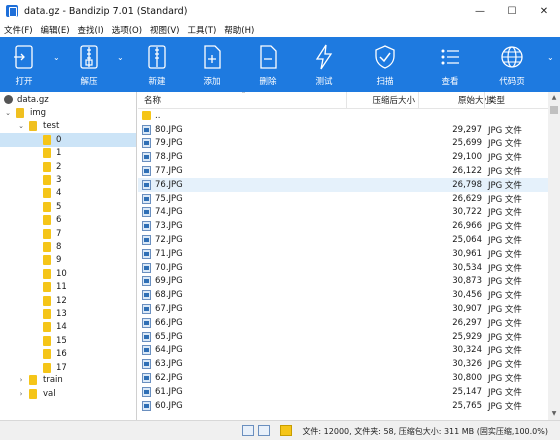 This screenshot has width=560, height=440. Describe the element at coordinates (24, 64) in the screenshot. I see `open-button: 打开` at that location.